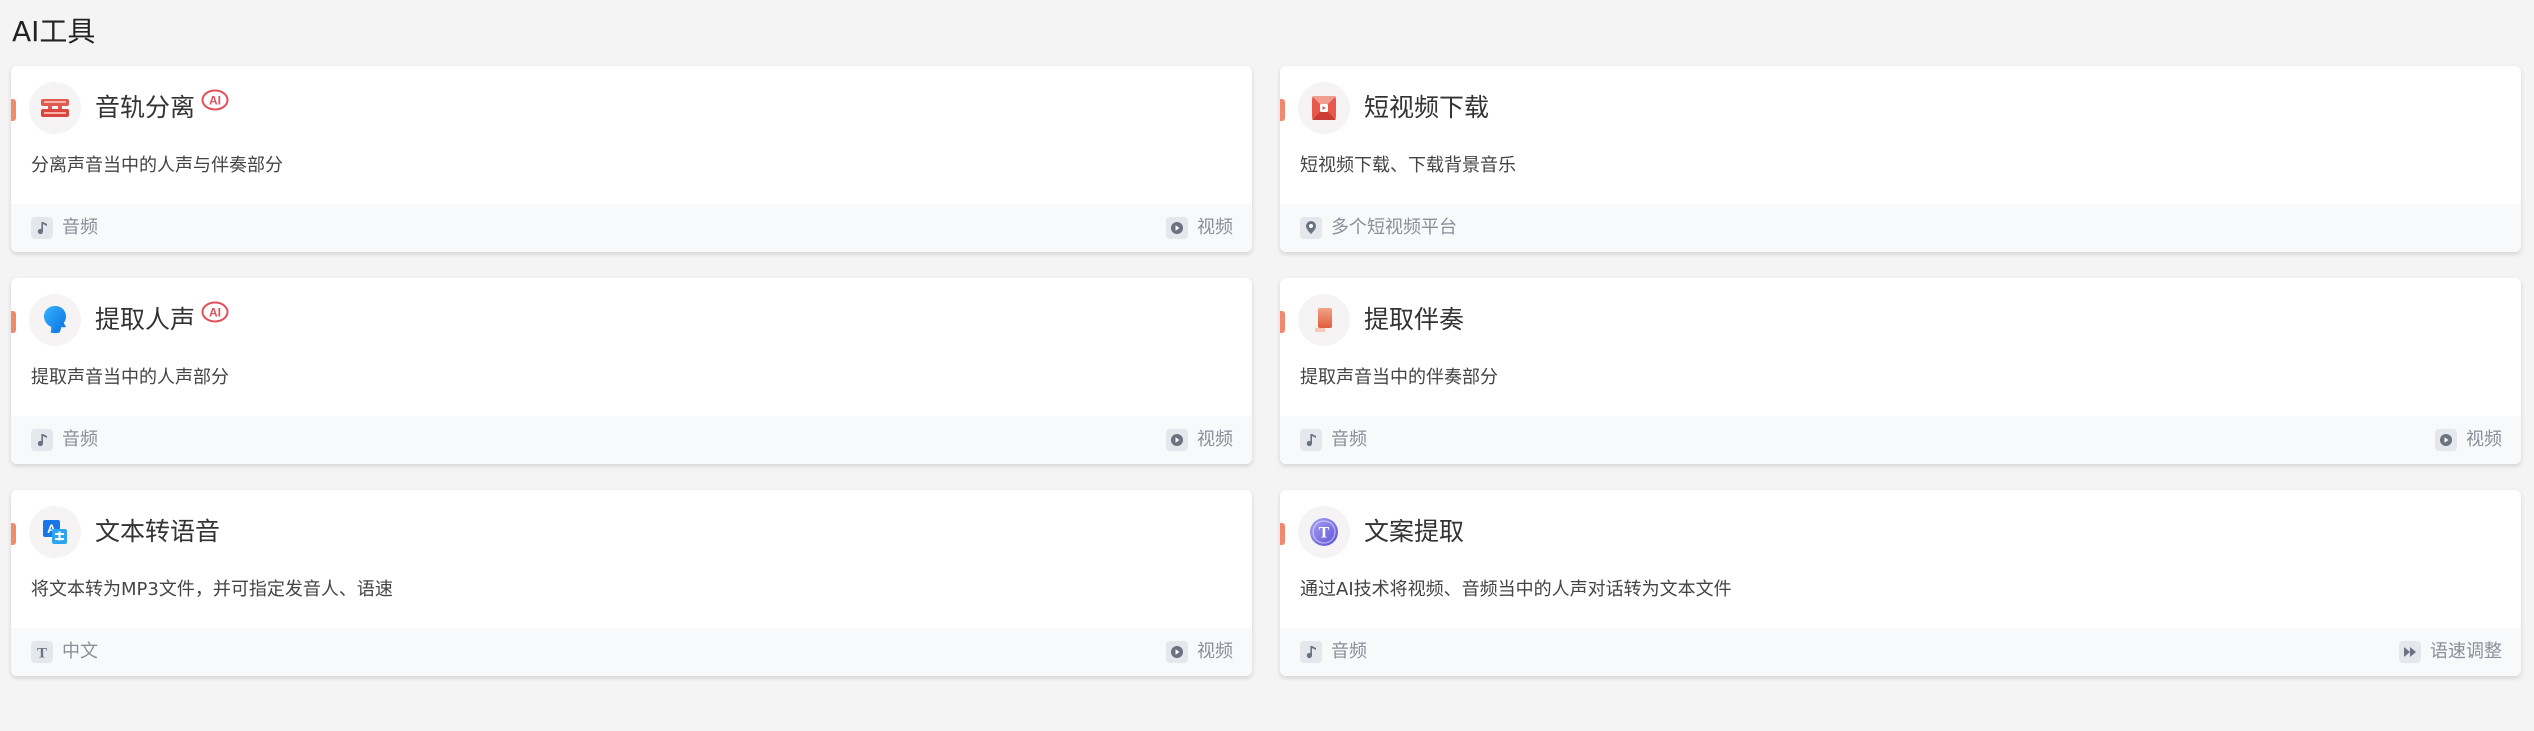 This screenshot has width=2534, height=731. I want to click on card-title: 文本转语音, so click(158, 531).